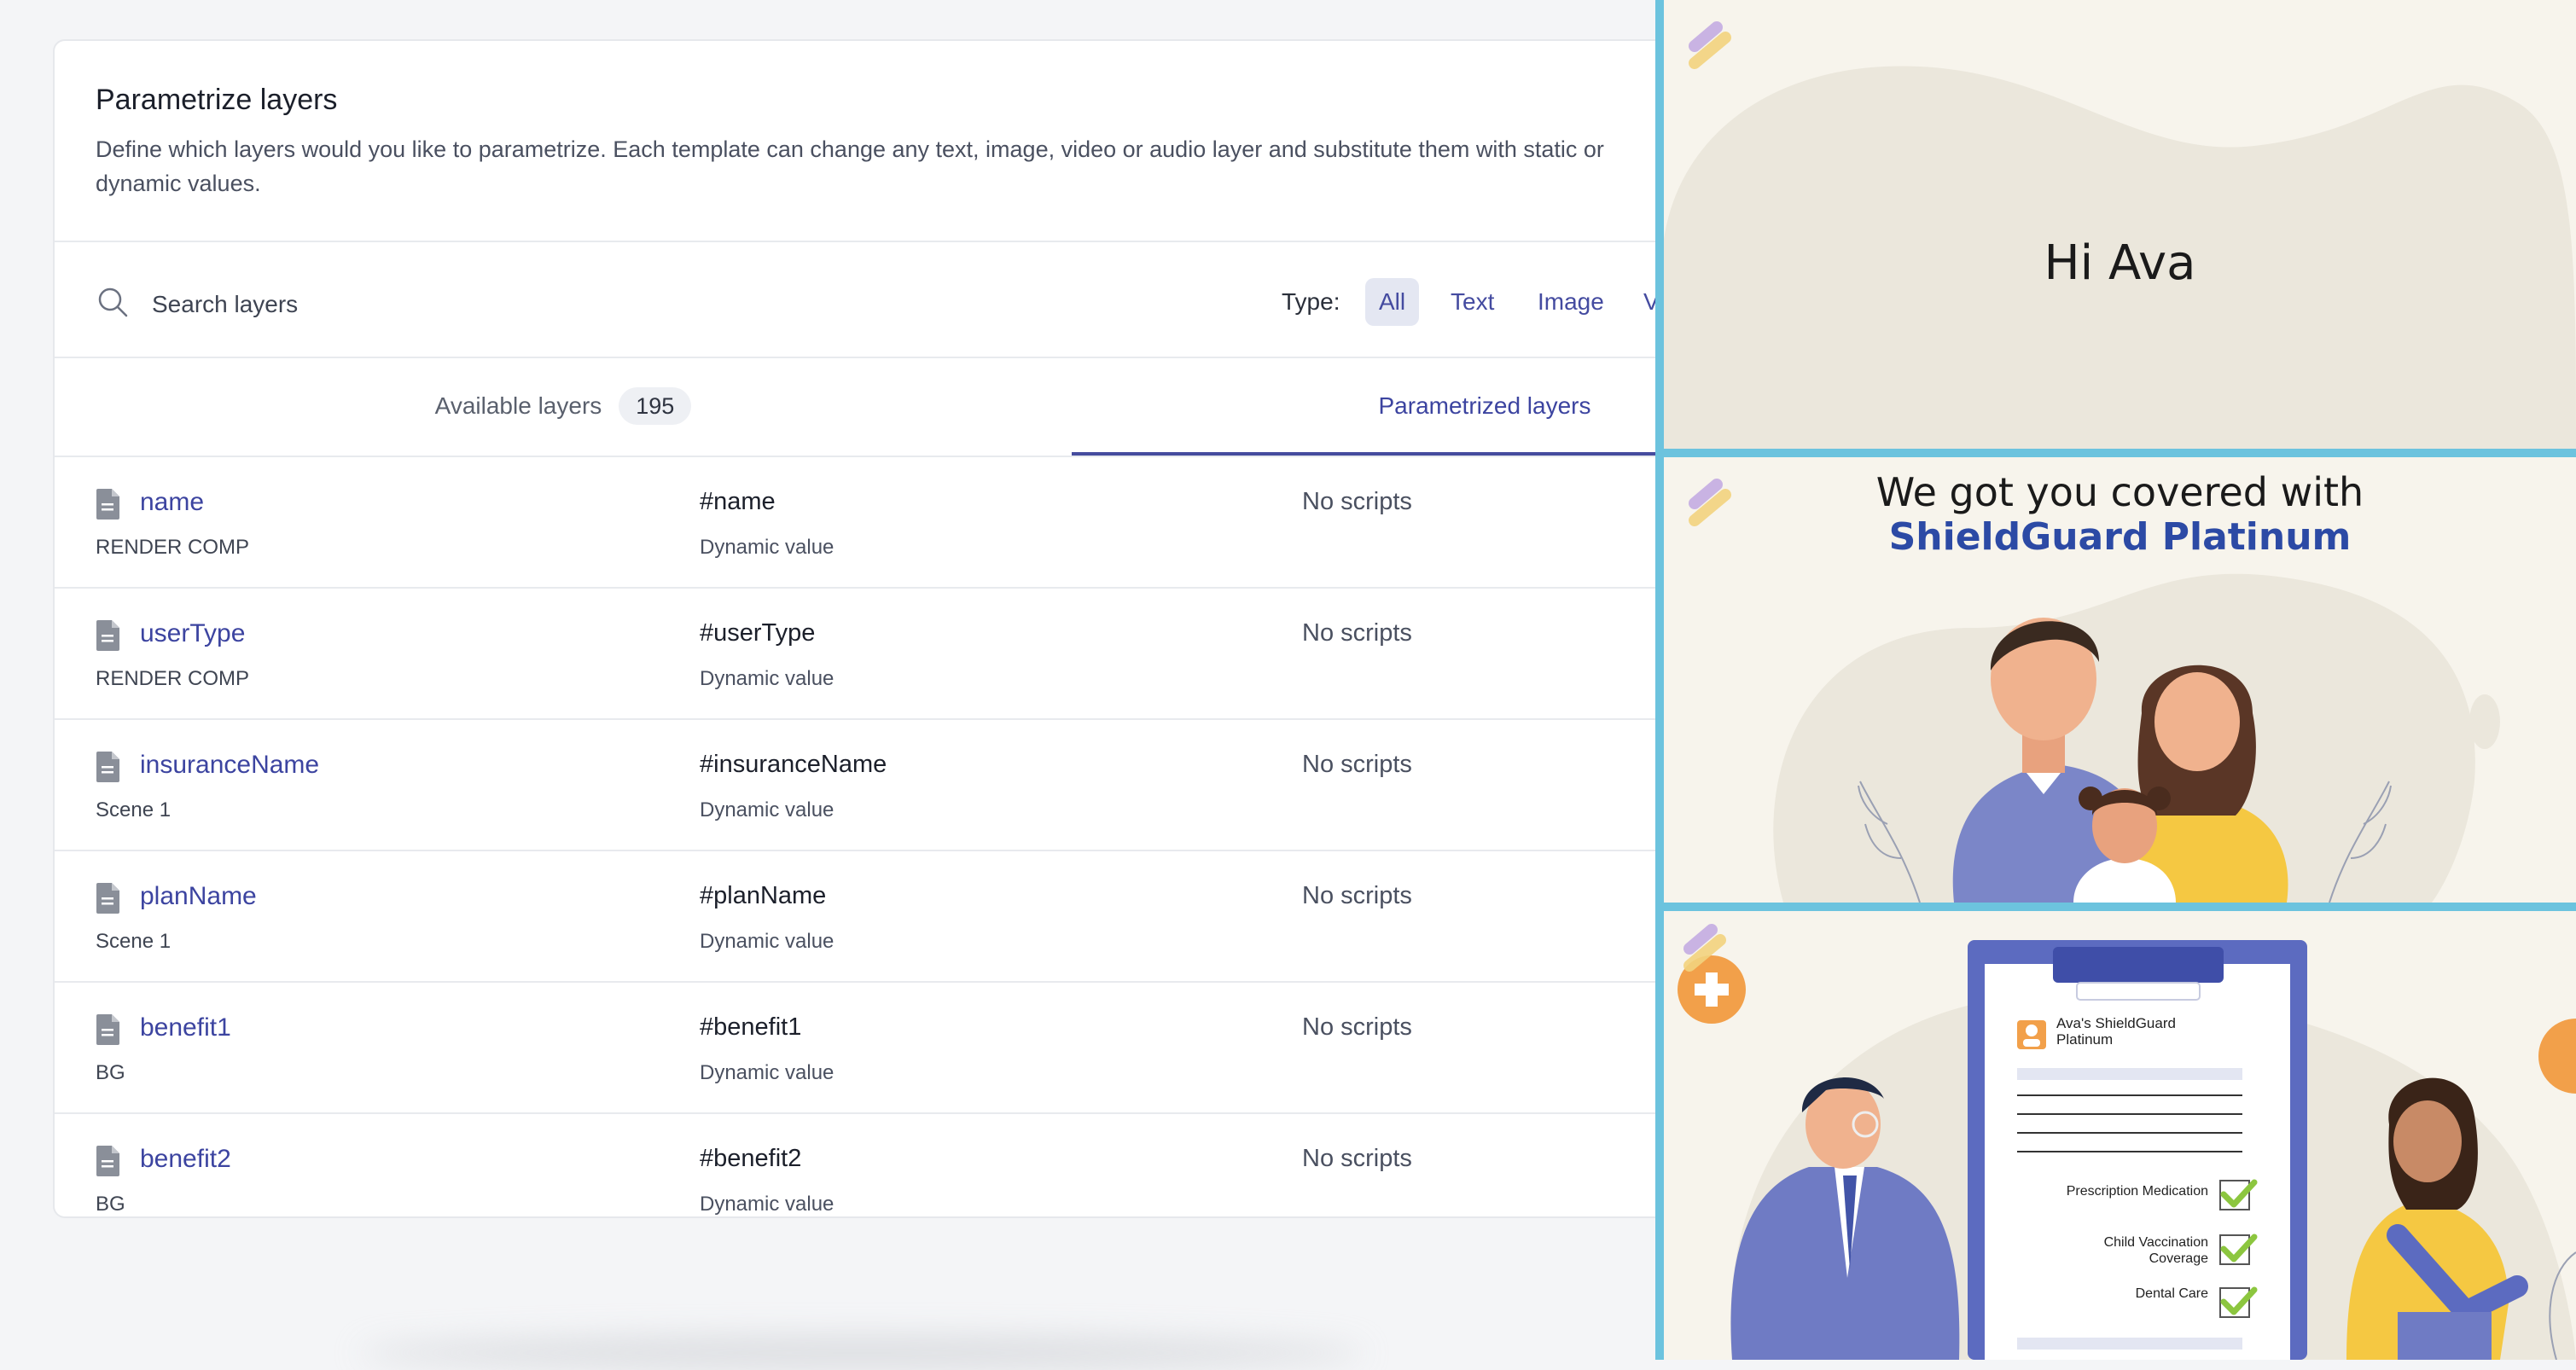 The image size is (2576, 1370). What do you see at coordinates (172, 502) in the screenshot?
I see `layer-name-link: name` at bounding box center [172, 502].